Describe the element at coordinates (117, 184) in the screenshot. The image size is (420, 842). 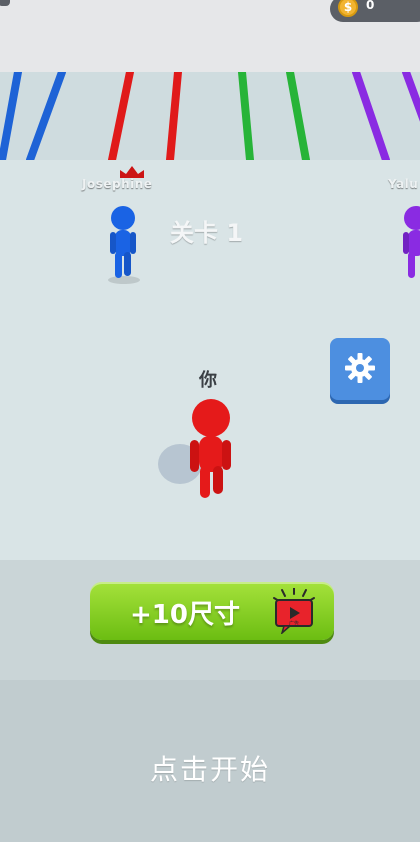
I see `opponent-name-left: Josephine` at that location.